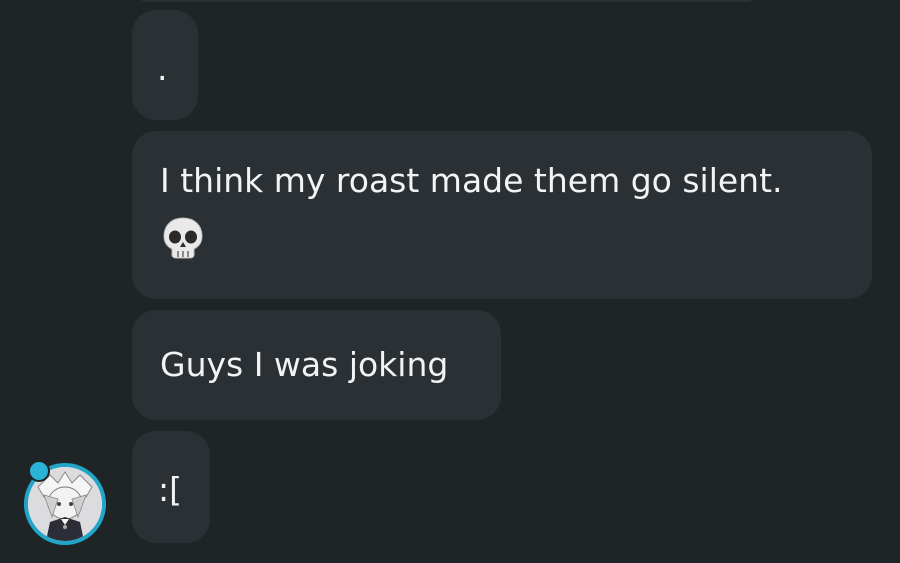 The width and height of the screenshot is (900, 563). What do you see at coordinates (170, 489) in the screenshot?
I see `message-text: :[` at bounding box center [170, 489].